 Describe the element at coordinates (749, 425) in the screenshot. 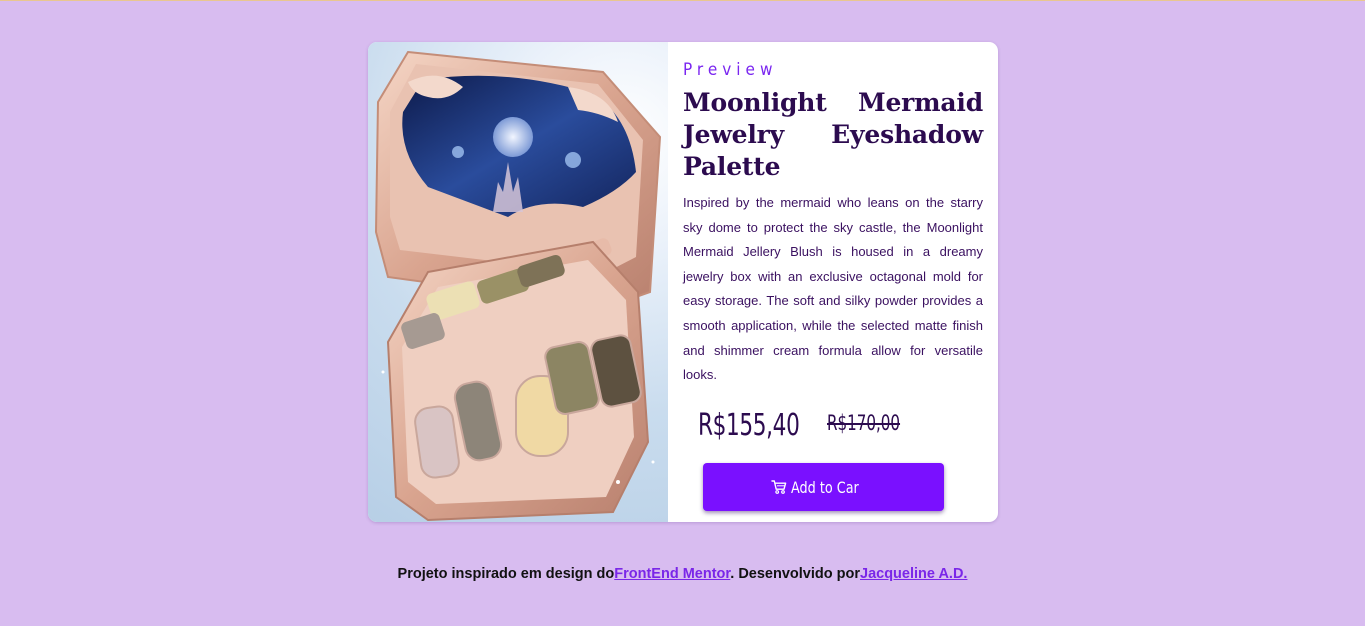

I see `current-price: R$155,40` at that location.